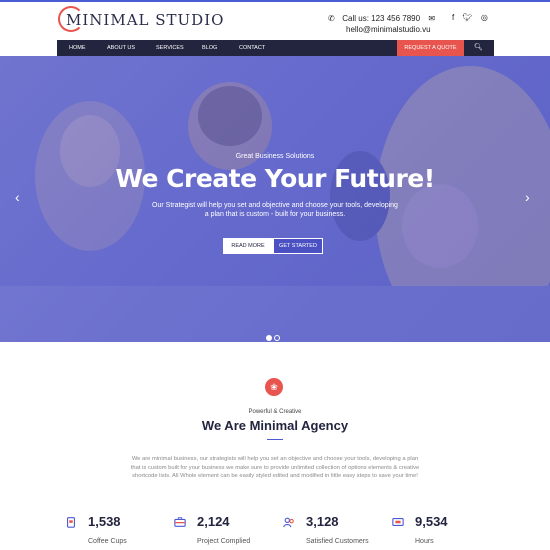 This screenshot has width=550, height=550. Describe the element at coordinates (467, 17) in the screenshot. I see `twitter-icon: 🐦︎` at that location.